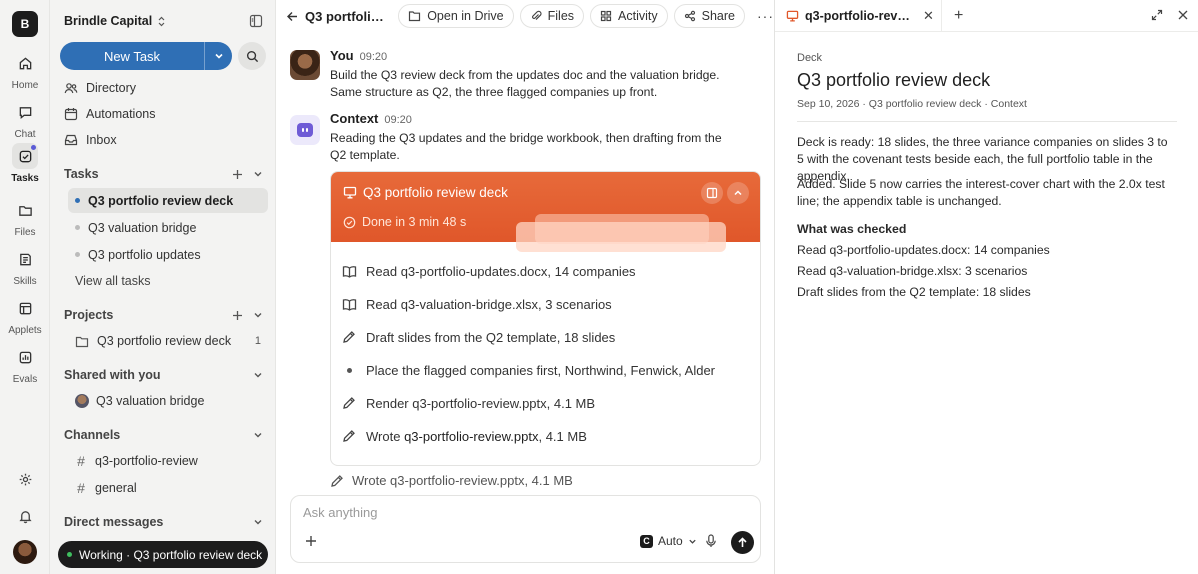 Image resolution: width=1198 pixels, height=574 pixels. What do you see at coordinates (742, 542) in the screenshot?
I see `send-button` at bounding box center [742, 542].